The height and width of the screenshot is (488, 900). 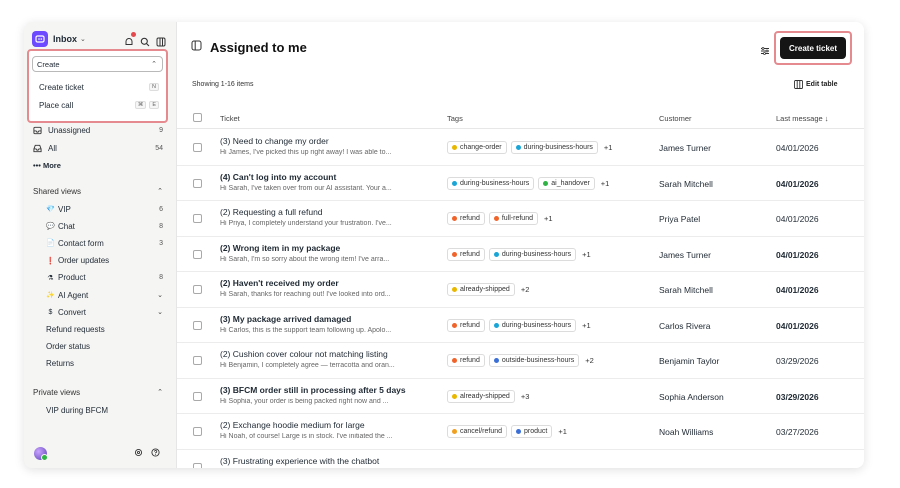 What do you see at coordinates (99, 87) in the screenshot?
I see `menu-item-create-ticket: Create ticket N` at bounding box center [99, 87].